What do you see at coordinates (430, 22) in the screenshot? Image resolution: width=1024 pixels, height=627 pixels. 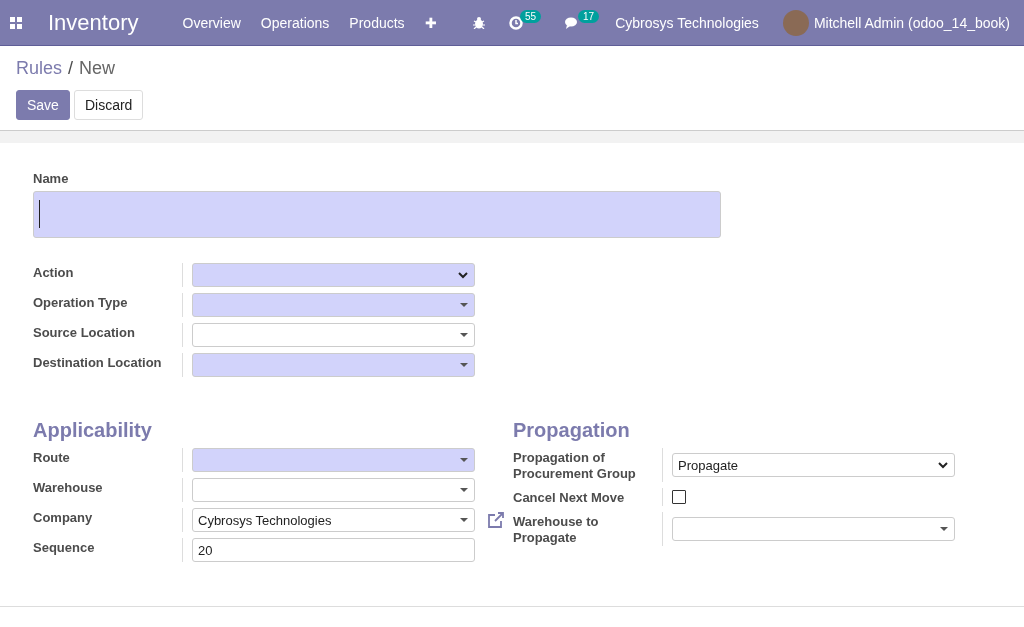 I see `menu-item: ✚` at bounding box center [430, 22].